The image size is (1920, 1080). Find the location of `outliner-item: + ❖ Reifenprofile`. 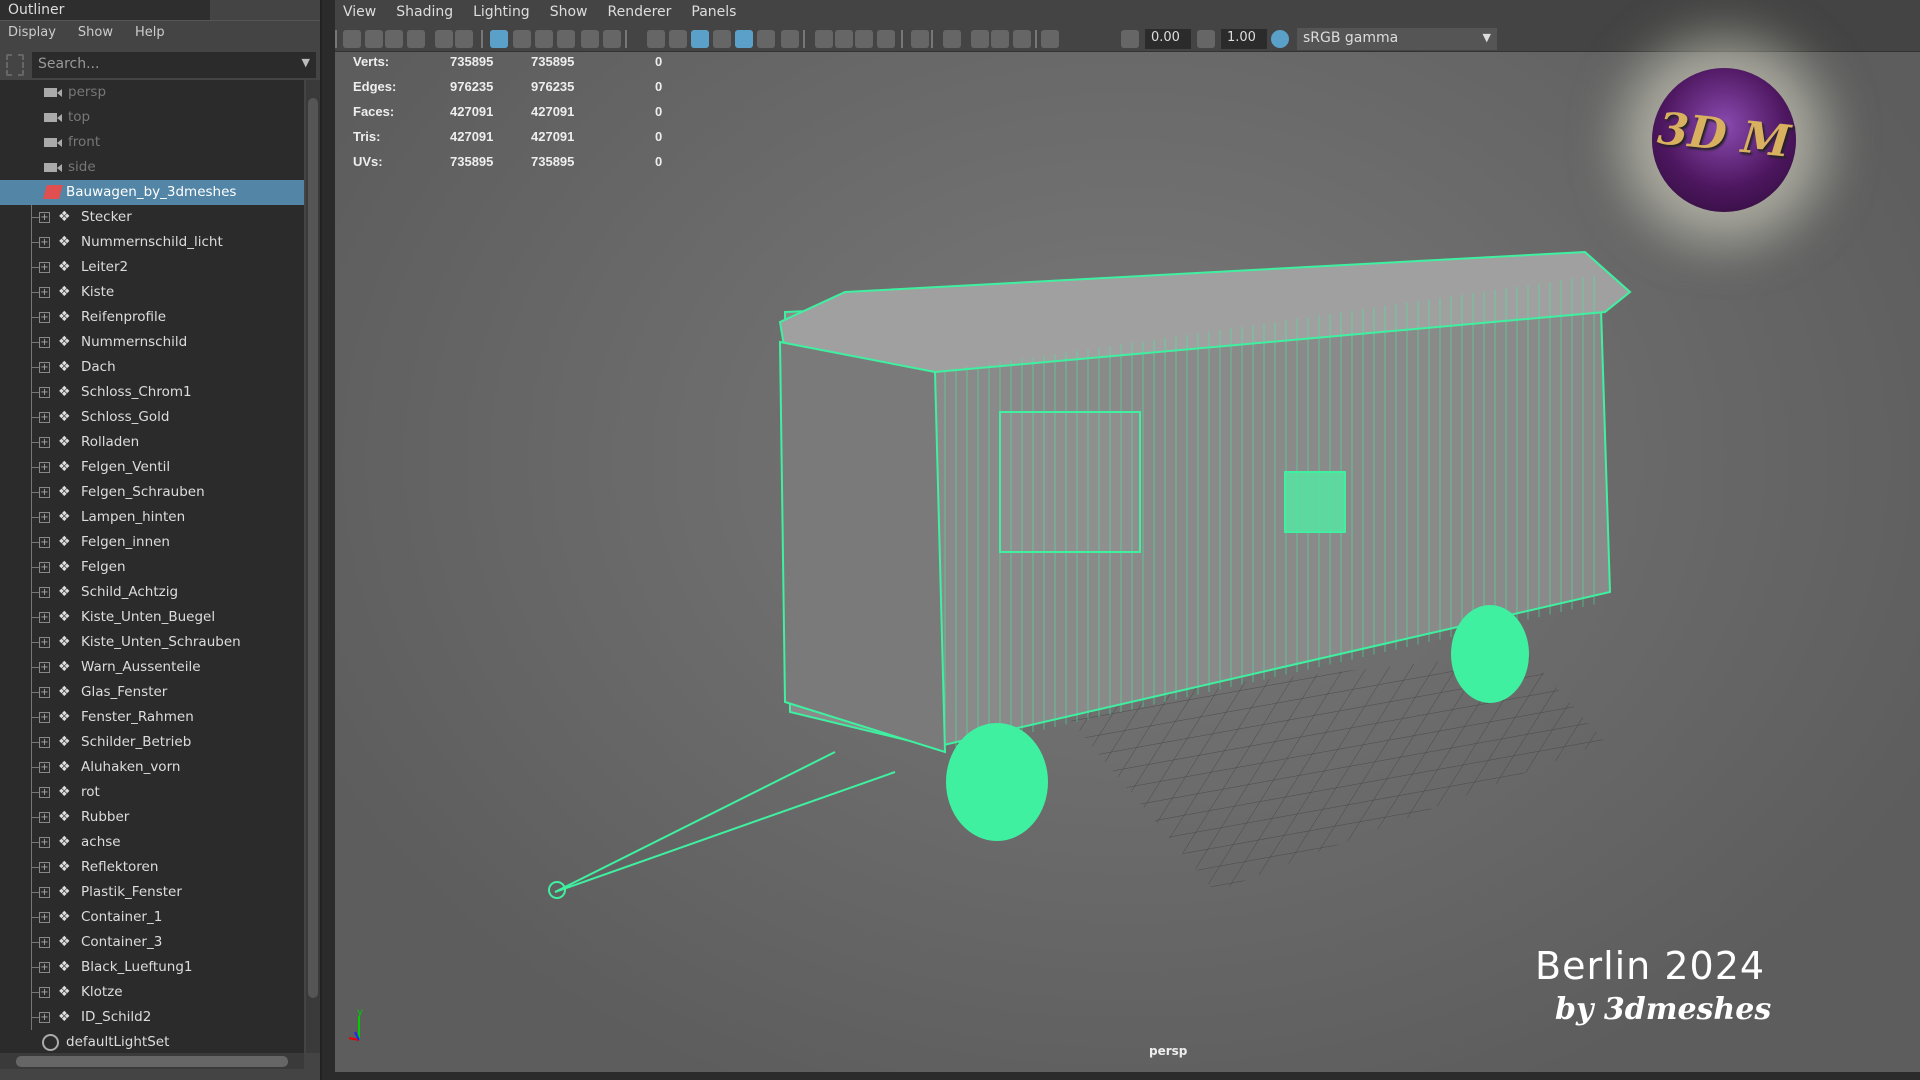

outliner-item: + ❖ Reifenprofile is located at coordinates (152, 317).